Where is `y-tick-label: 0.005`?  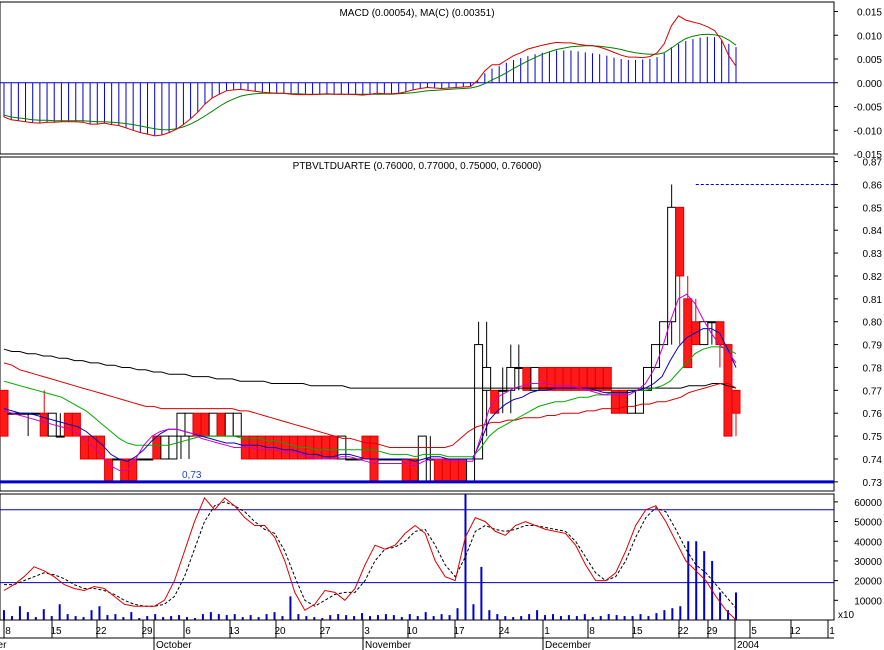 y-tick-label: 0.005 is located at coordinates (869, 60).